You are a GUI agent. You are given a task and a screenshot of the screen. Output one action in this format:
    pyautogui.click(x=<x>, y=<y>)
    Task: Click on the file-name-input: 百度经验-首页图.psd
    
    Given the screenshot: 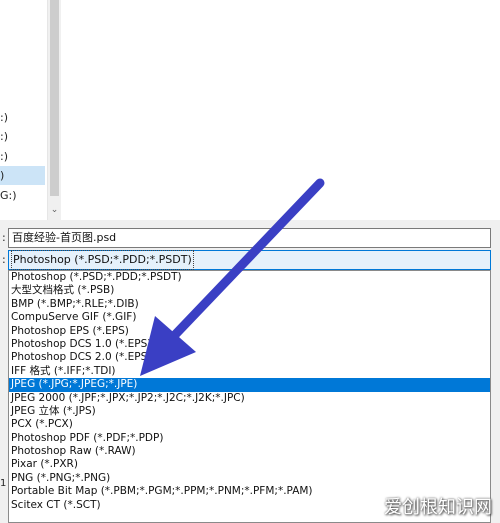 What is the action you would take?
    pyautogui.click(x=249, y=238)
    